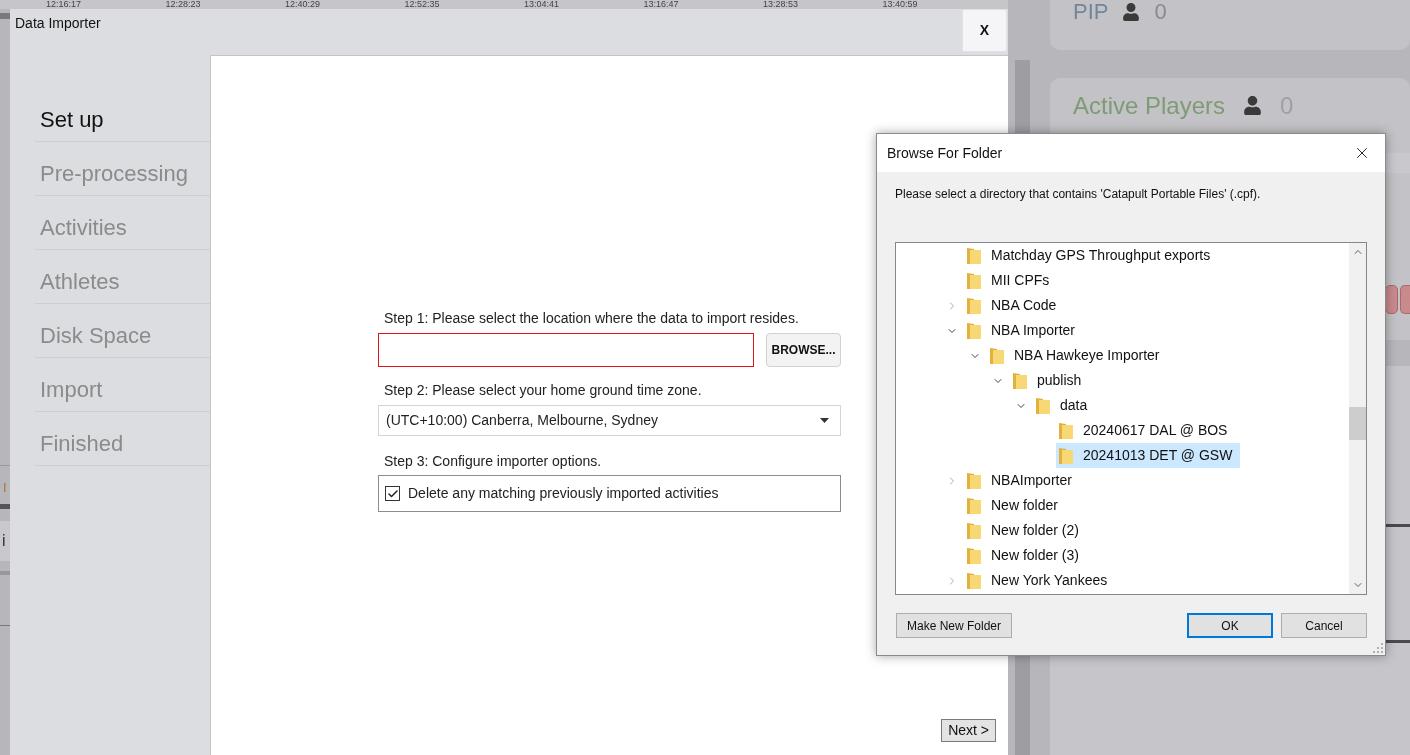 The image size is (1410, 755). Describe the element at coordinates (1050, 380) in the screenshot. I see `tree-item: publish` at that location.